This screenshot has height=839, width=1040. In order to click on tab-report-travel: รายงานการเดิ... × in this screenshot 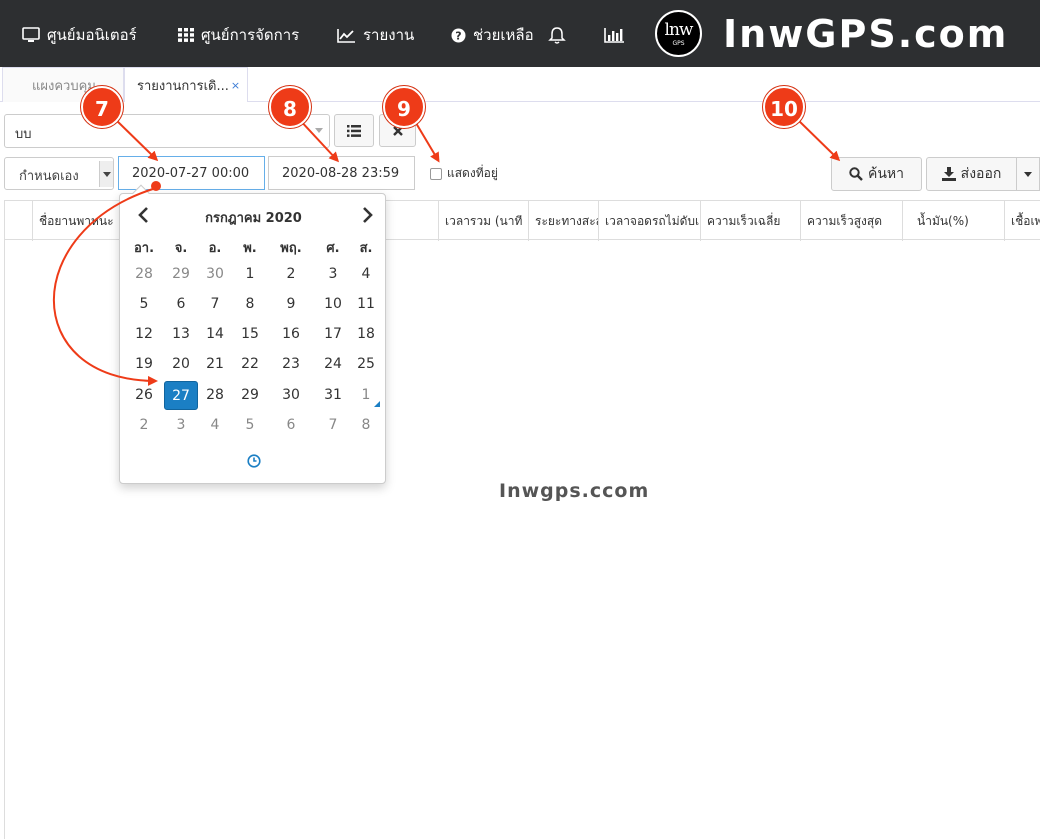, I will do `click(186, 84)`.